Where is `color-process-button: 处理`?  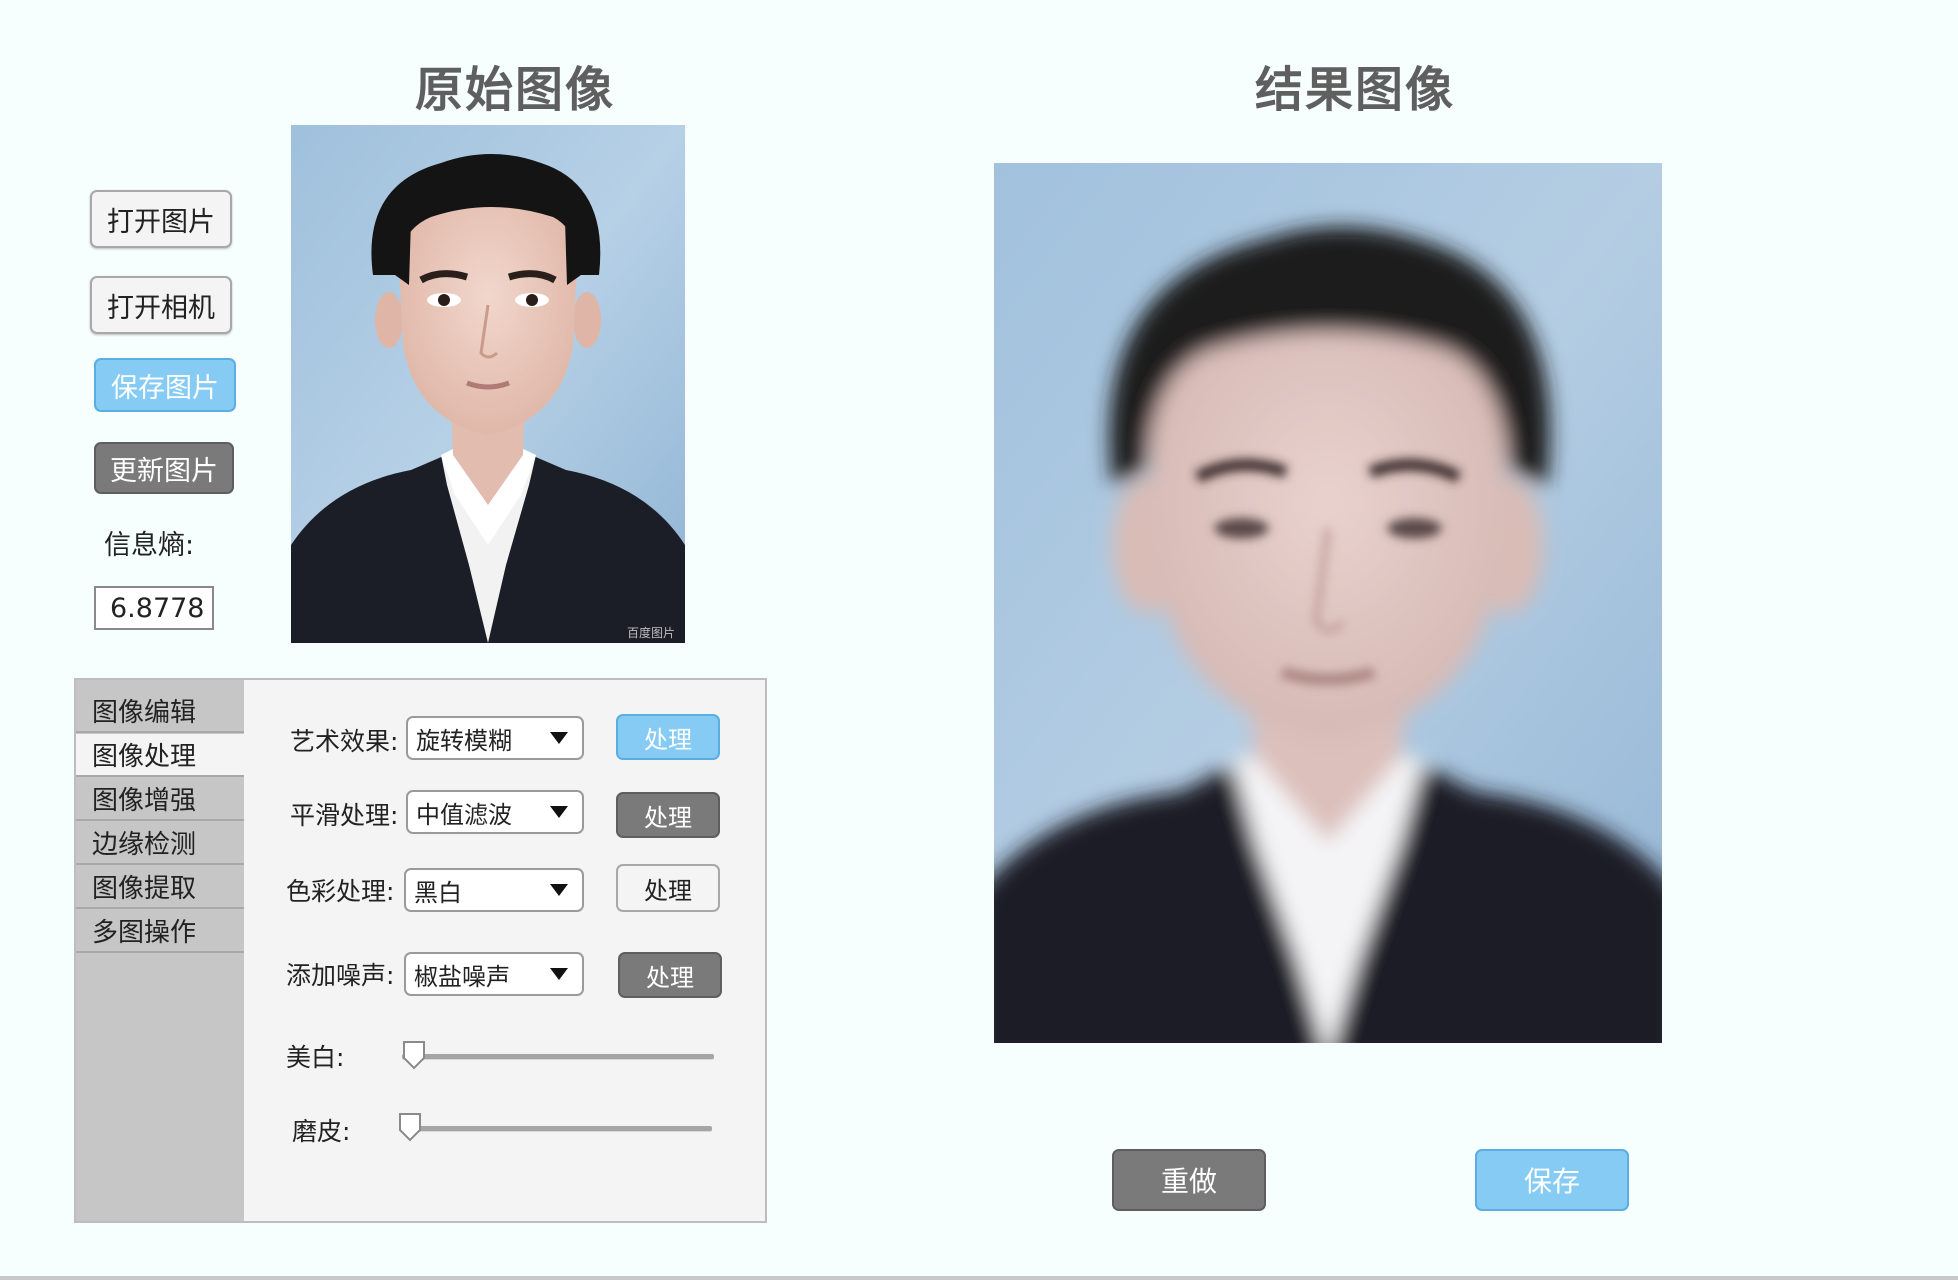 color-process-button: 处理 is located at coordinates (668, 888).